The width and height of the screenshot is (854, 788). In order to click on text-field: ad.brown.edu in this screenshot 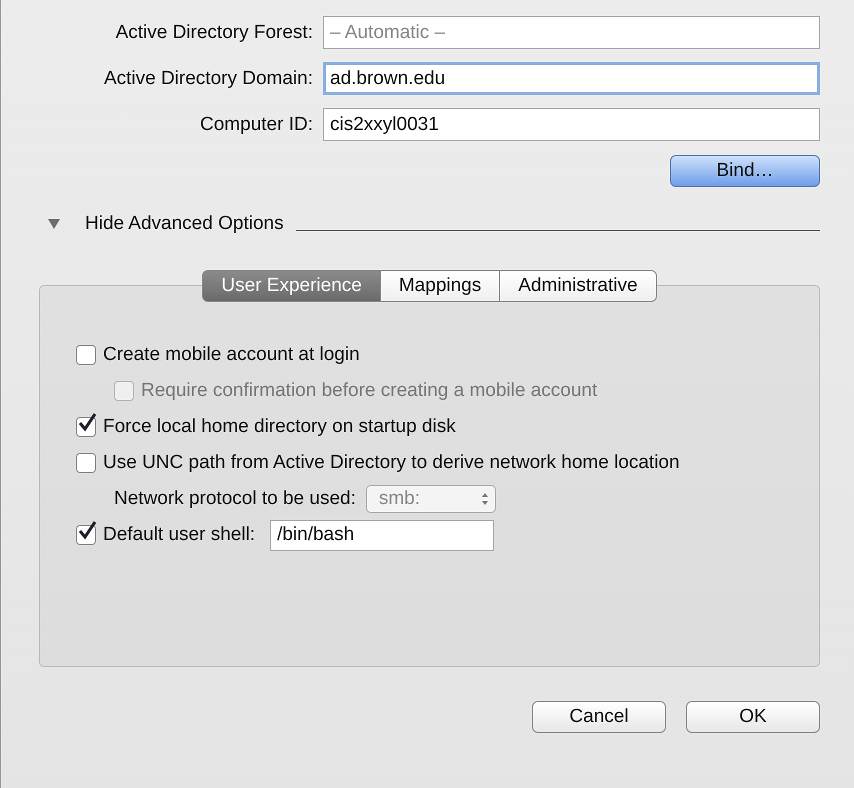, I will do `click(571, 78)`.